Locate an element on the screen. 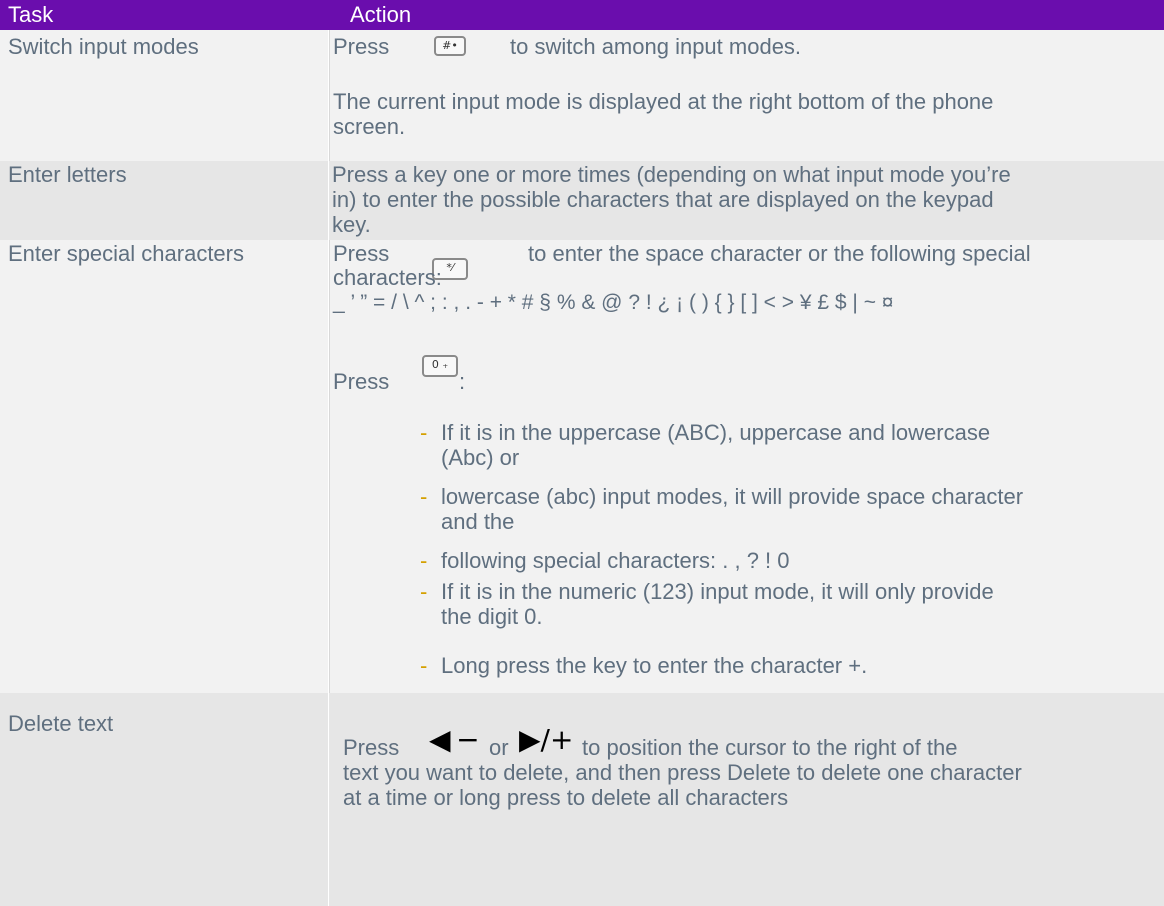 The height and width of the screenshot is (906, 1164). bullet-text: the digit 0. is located at coordinates (492, 616).